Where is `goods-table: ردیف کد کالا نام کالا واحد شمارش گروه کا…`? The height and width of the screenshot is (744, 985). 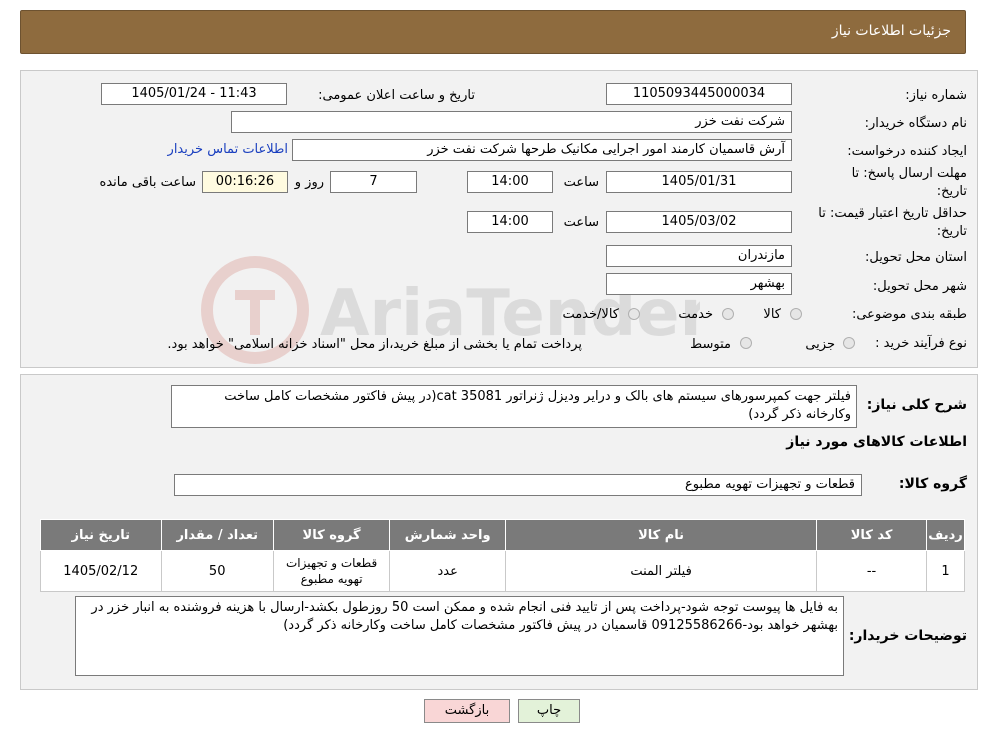 goods-table: ردیف کد کالا نام کالا واحد شمارش گروه کا… is located at coordinates (502, 555).